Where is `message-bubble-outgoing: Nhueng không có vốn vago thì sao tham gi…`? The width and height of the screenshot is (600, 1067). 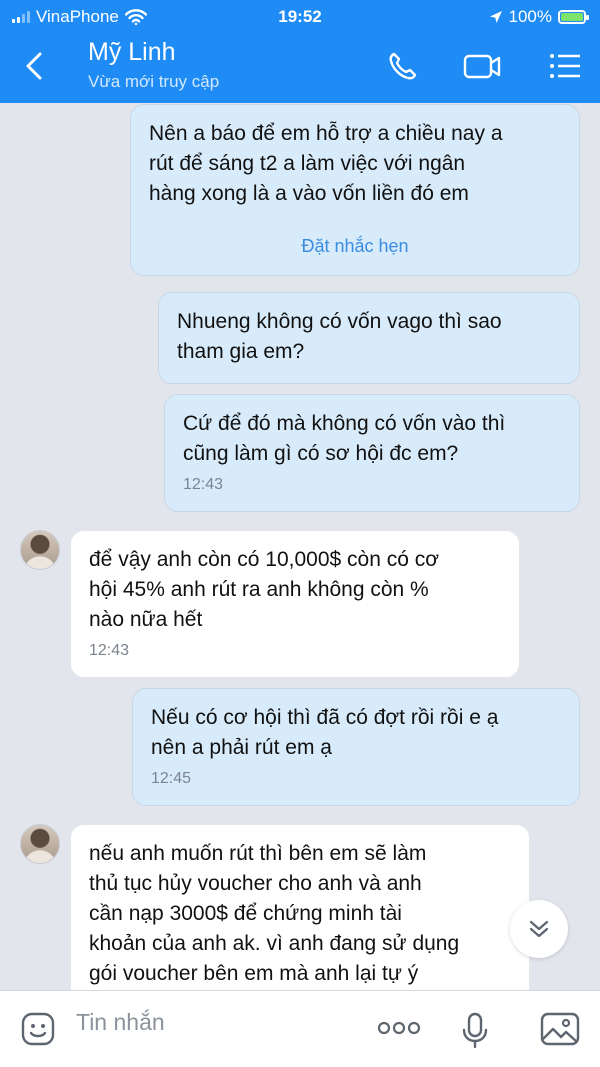 message-bubble-outgoing: Nhueng không có vốn vago thì sao tham gi… is located at coordinates (369, 338).